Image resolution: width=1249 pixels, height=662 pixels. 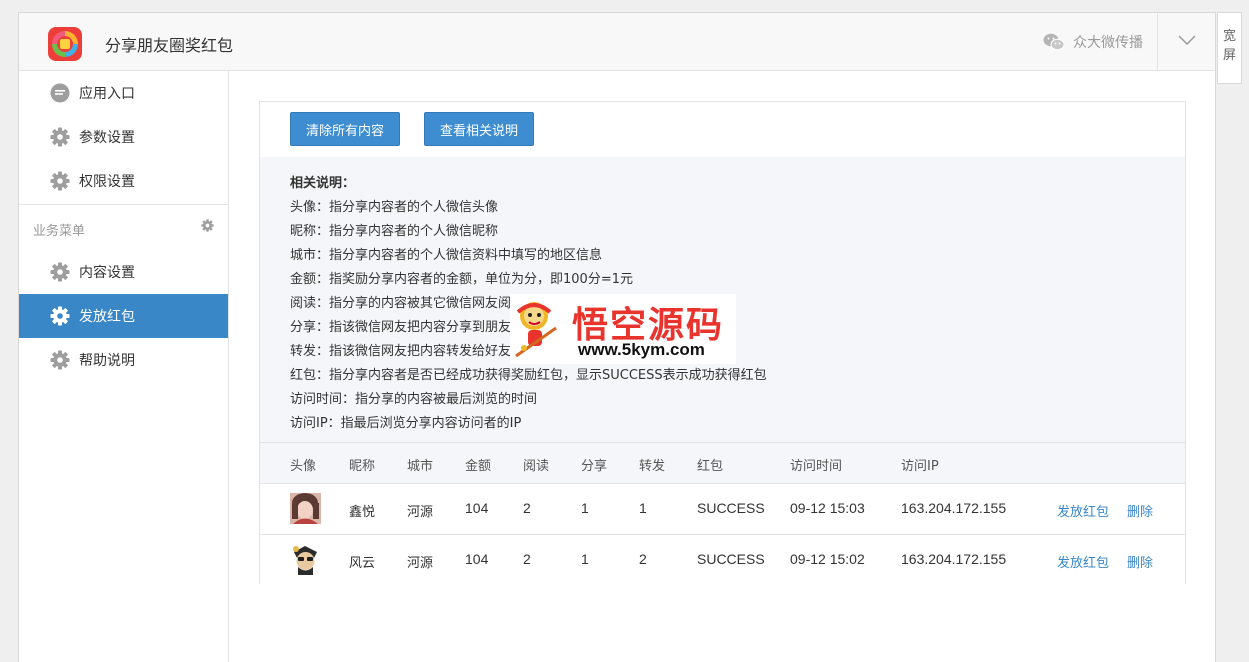 What do you see at coordinates (59, 93) in the screenshot?
I see `message-icon` at bounding box center [59, 93].